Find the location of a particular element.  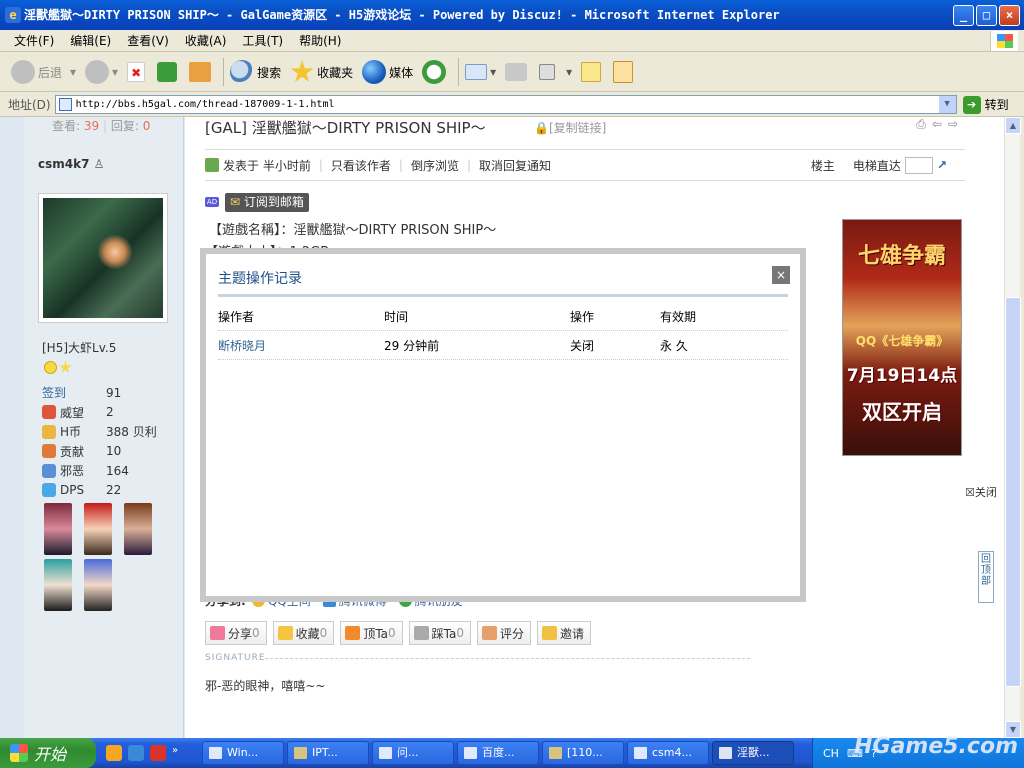

menu-help: 帮助(H) is located at coordinates (320, 40).